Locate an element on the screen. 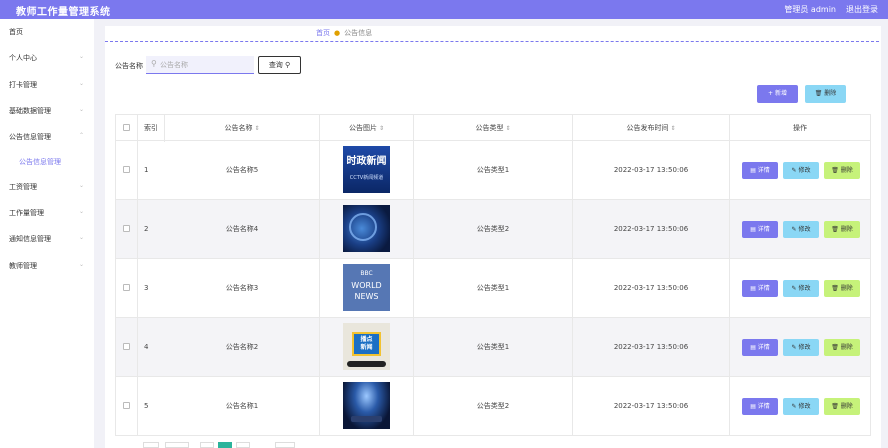 This screenshot has width=888, height=448. sidebar-item-workload: 工作量管理 ⌄ is located at coordinates (47, 213).